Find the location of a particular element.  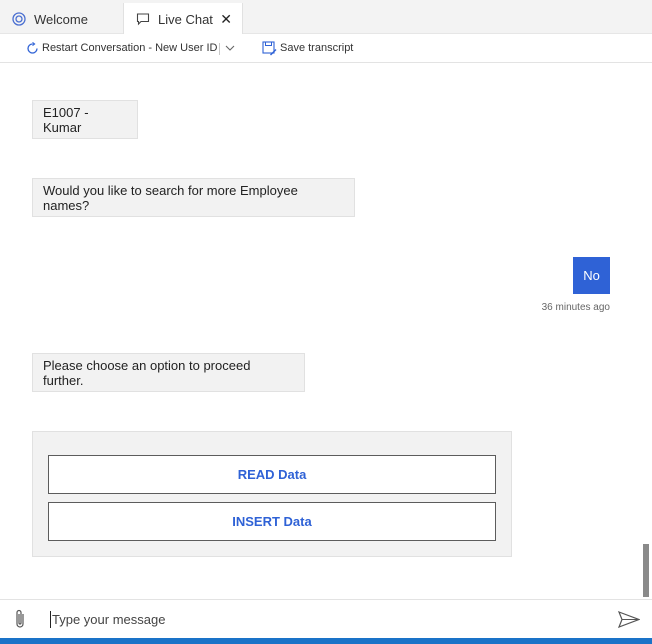

read-data-button: READ Data is located at coordinates (272, 474).